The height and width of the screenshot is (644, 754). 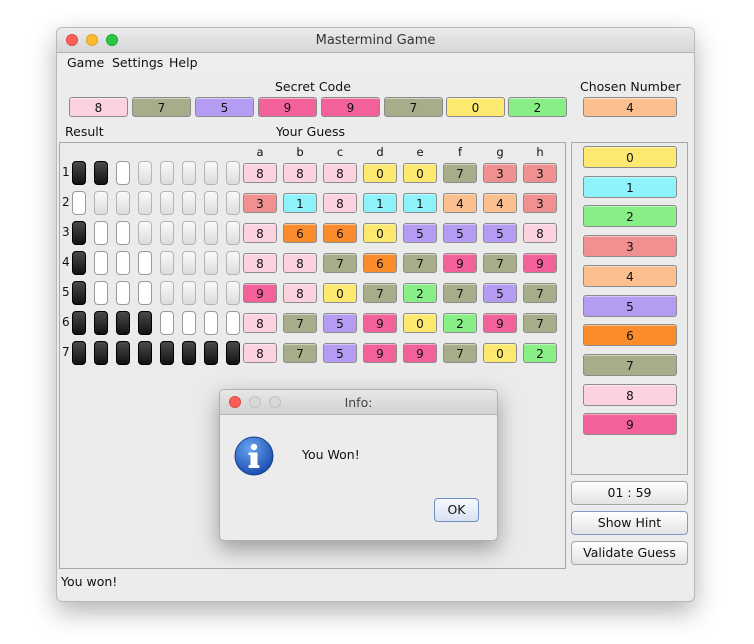 What do you see at coordinates (66, 232) in the screenshot?
I see `row-number: 3` at bounding box center [66, 232].